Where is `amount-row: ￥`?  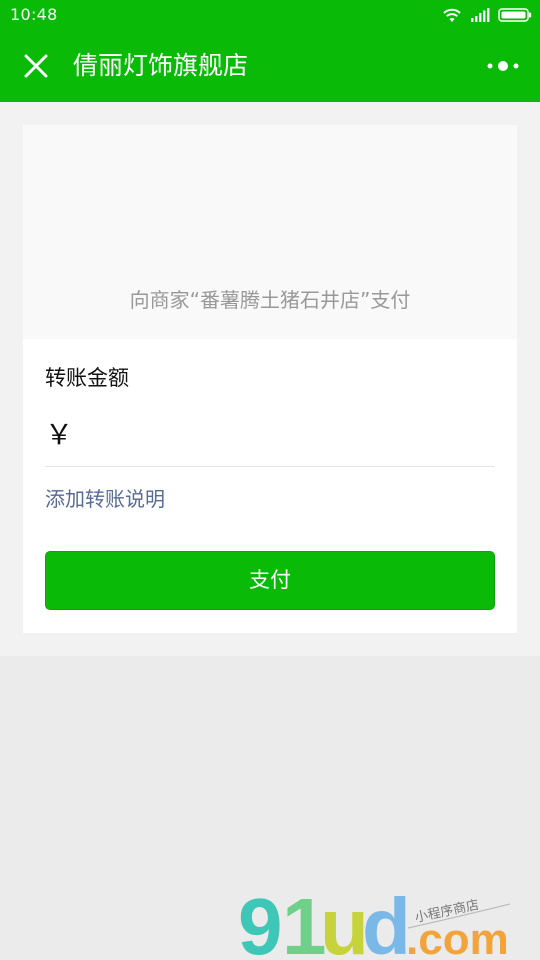
amount-row: ￥ is located at coordinates (270, 435).